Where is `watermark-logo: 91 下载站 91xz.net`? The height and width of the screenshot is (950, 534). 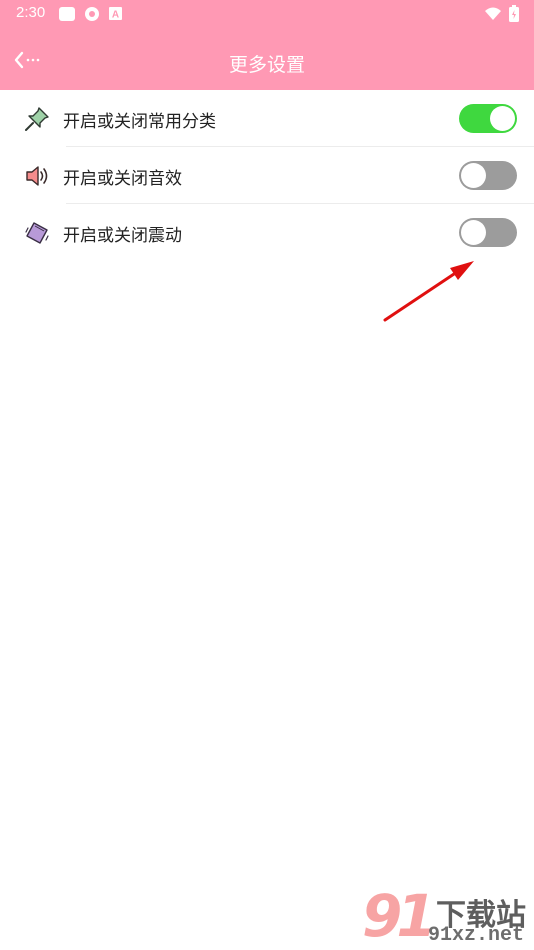 watermark-logo: 91 下载站 91xz.net is located at coordinates (448, 916).